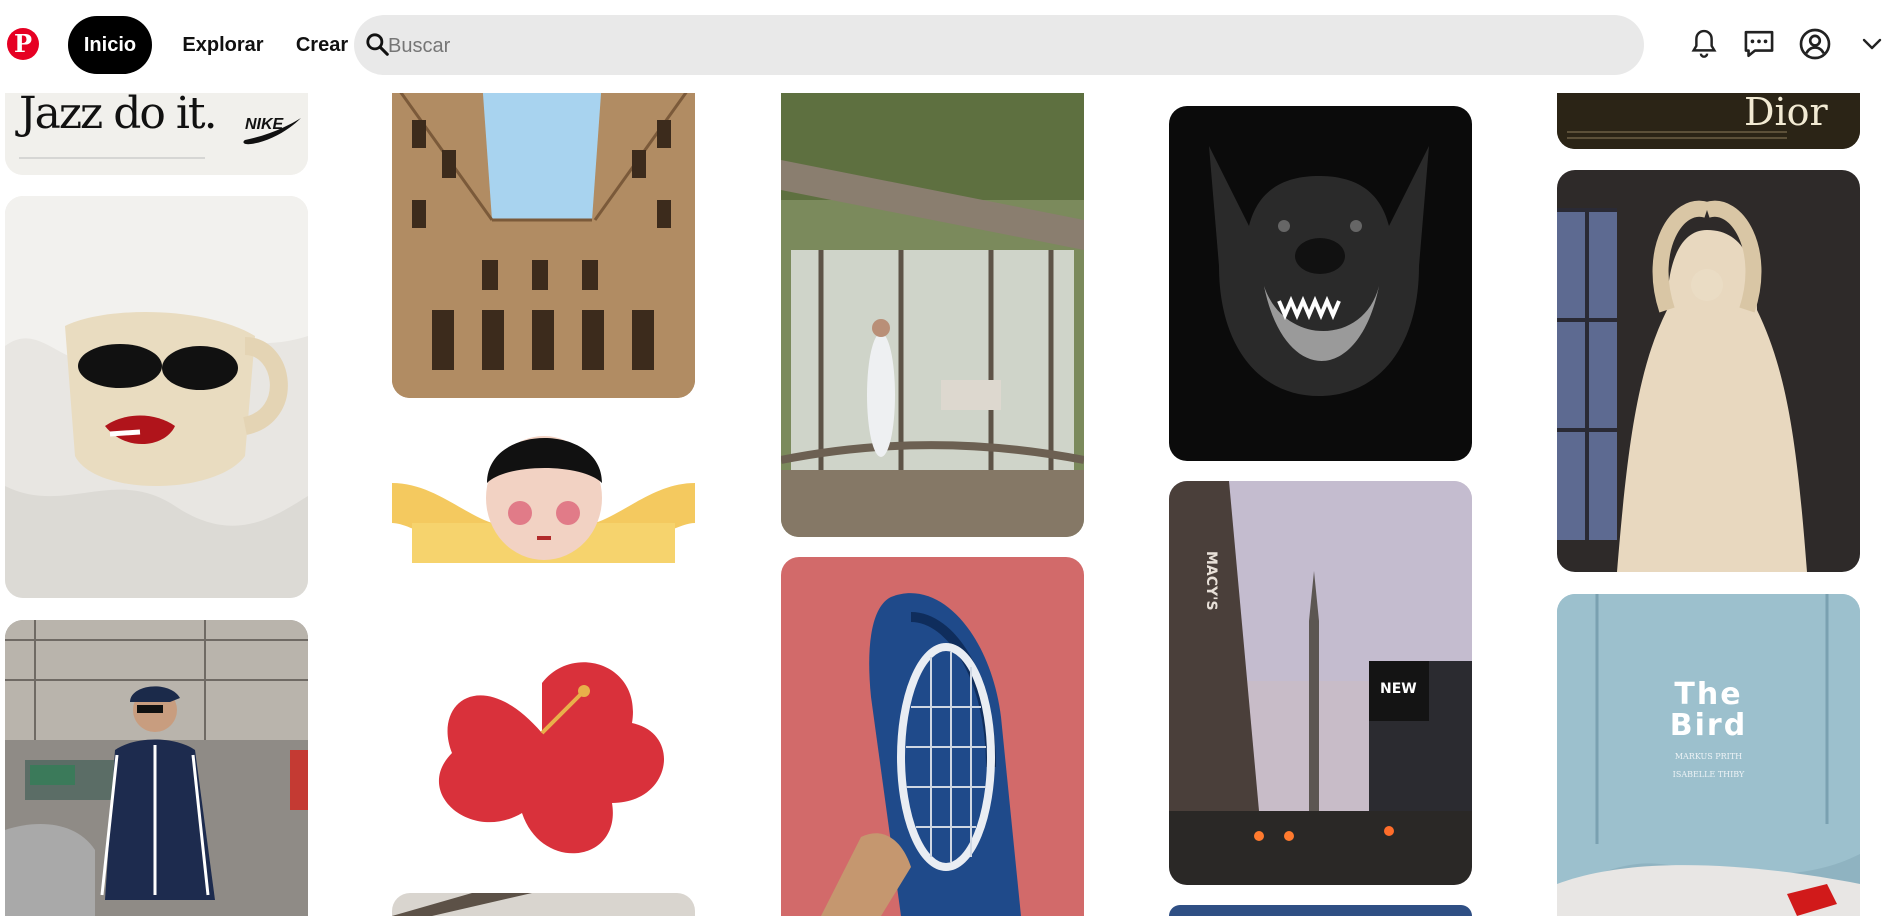 The image size is (1893, 916). Describe the element at coordinates (1704, 44) in the screenshot. I see `bell-icon` at that location.